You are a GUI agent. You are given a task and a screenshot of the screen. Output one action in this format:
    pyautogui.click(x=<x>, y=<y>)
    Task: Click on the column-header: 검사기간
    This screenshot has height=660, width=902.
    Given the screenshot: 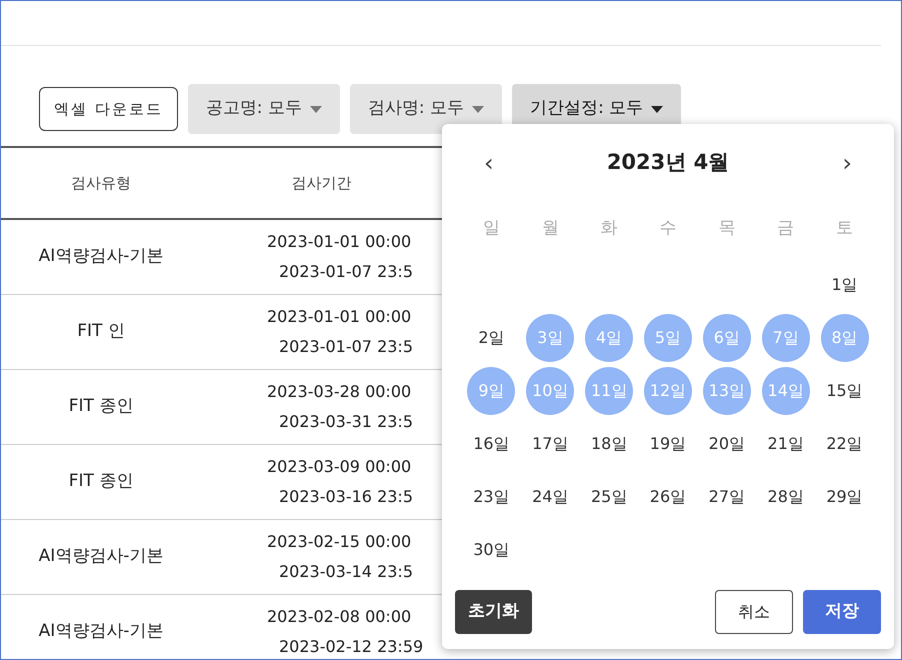 What is the action you would take?
    pyautogui.click(x=321, y=183)
    